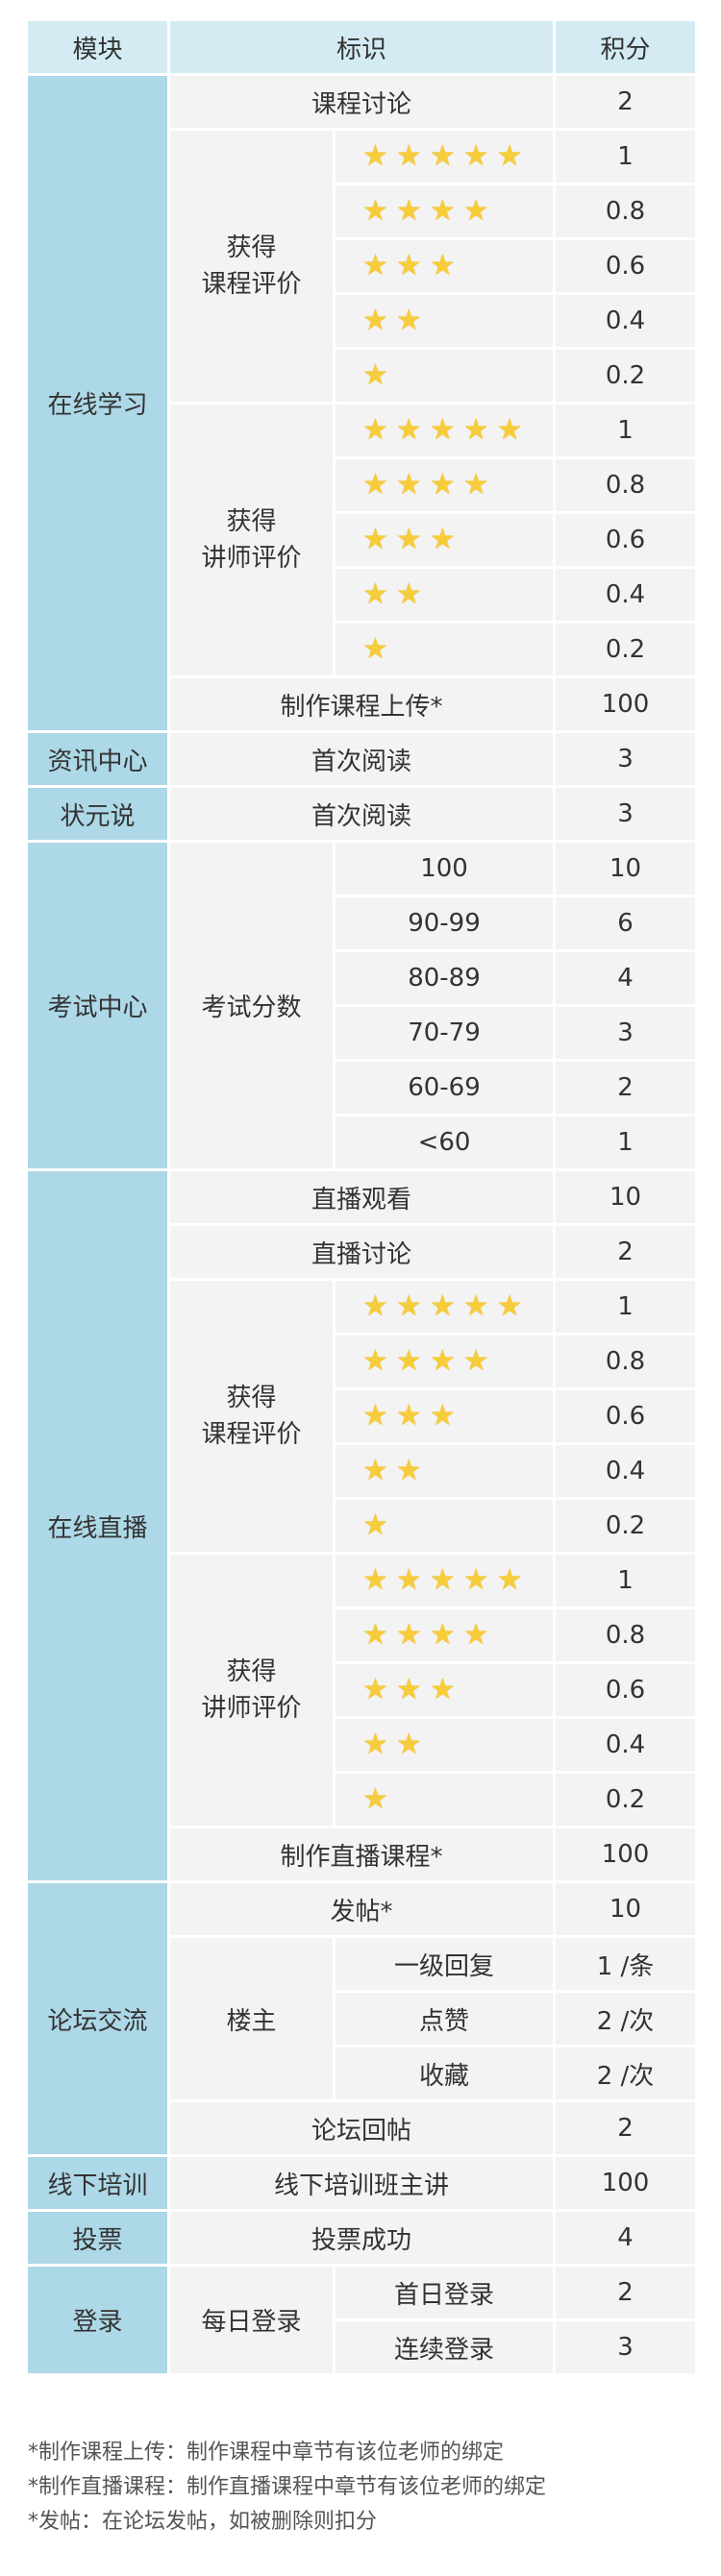 This screenshot has height=2576, width=721. I want to click on teacher-rating-label: 获得 讲师评价, so click(251, 540).